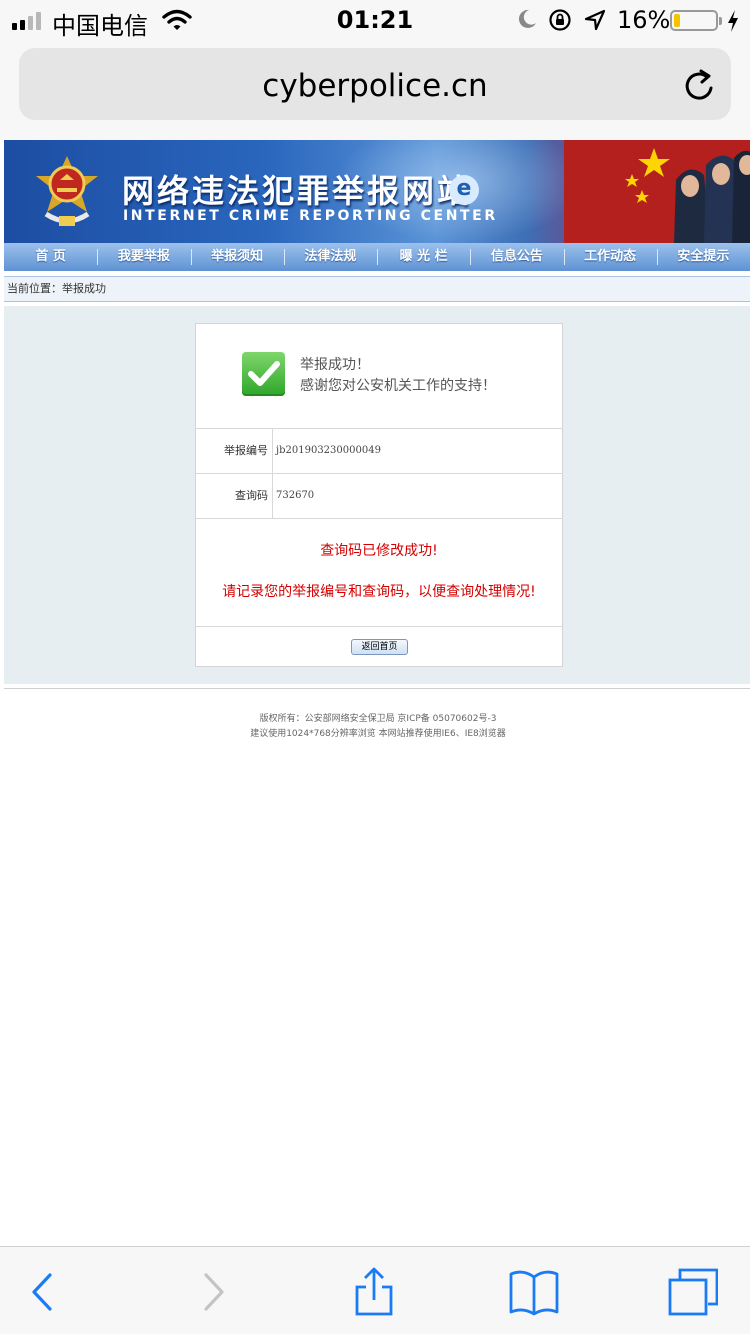 This screenshot has width=750, height=1334. I want to click on location-arrow-icon, so click(595, 22).